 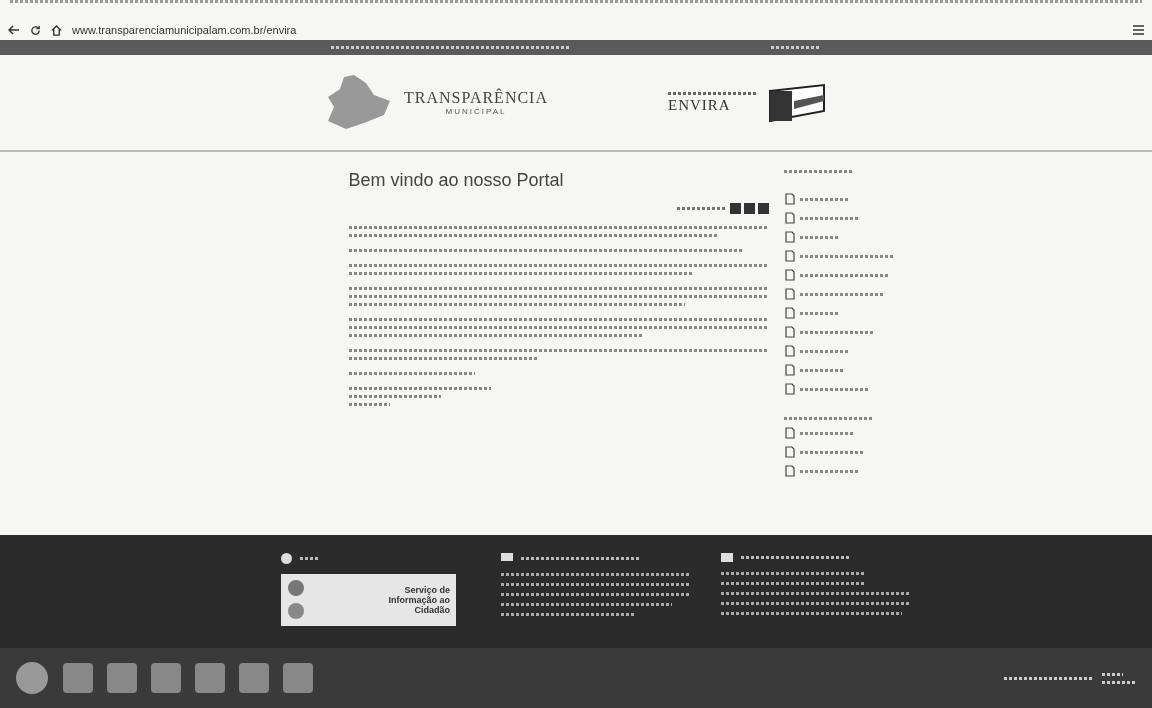 What do you see at coordinates (56, 30) in the screenshot?
I see `home-icon` at bounding box center [56, 30].